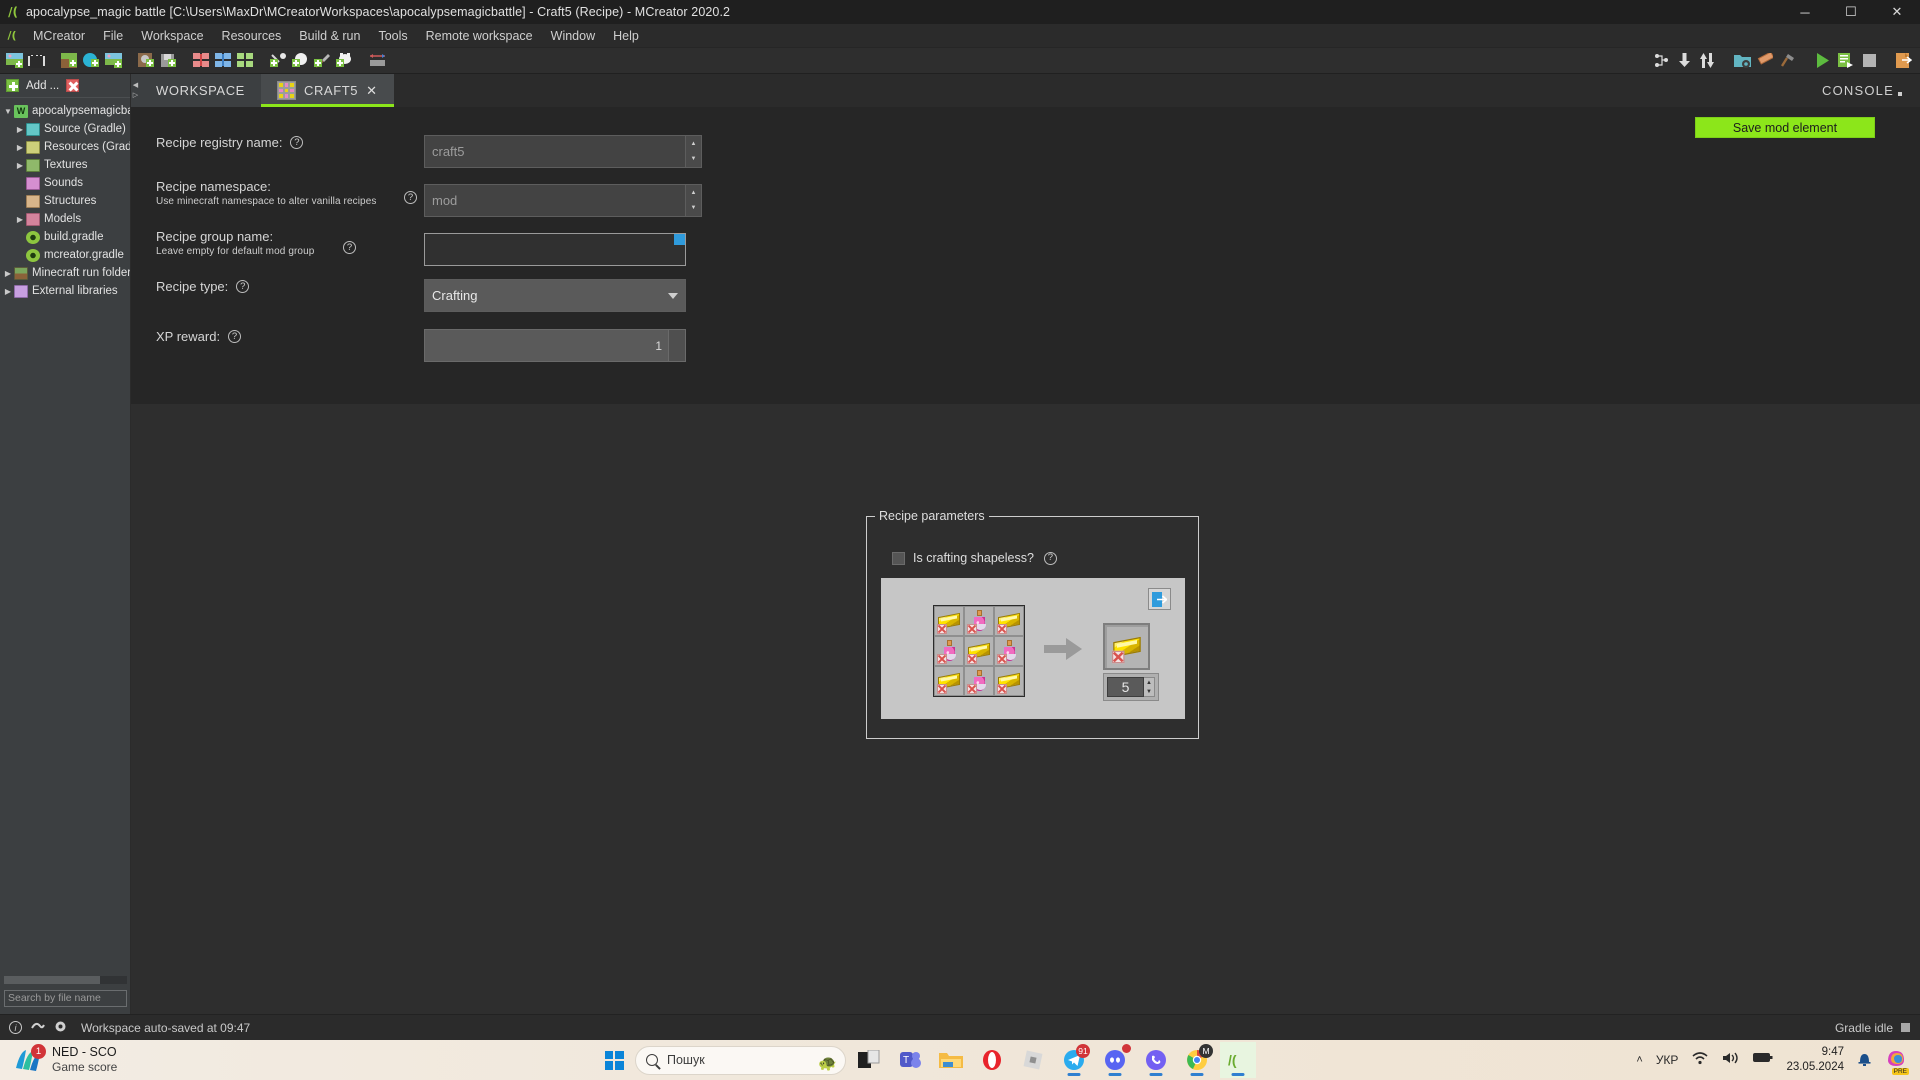 The height and width of the screenshot is (1080, 1920). Describe the element at coordinates (1897, 1061) in the screenshot. I see `copilot-icon: PRE` at that location.